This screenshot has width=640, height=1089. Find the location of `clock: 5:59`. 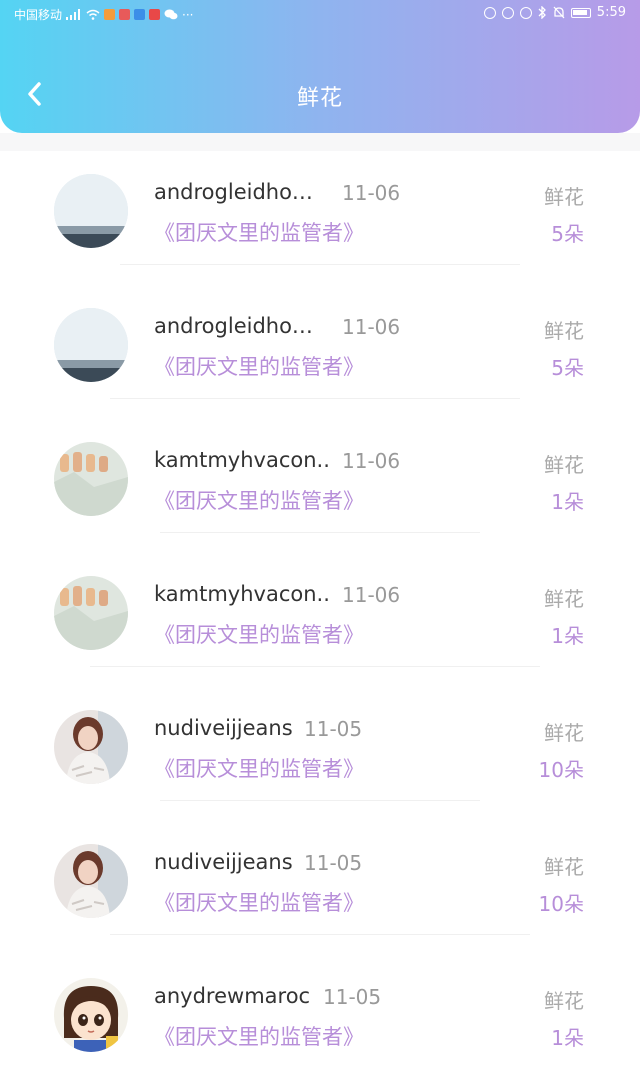

clock: 5:59 is located at coordinates (611, 12).